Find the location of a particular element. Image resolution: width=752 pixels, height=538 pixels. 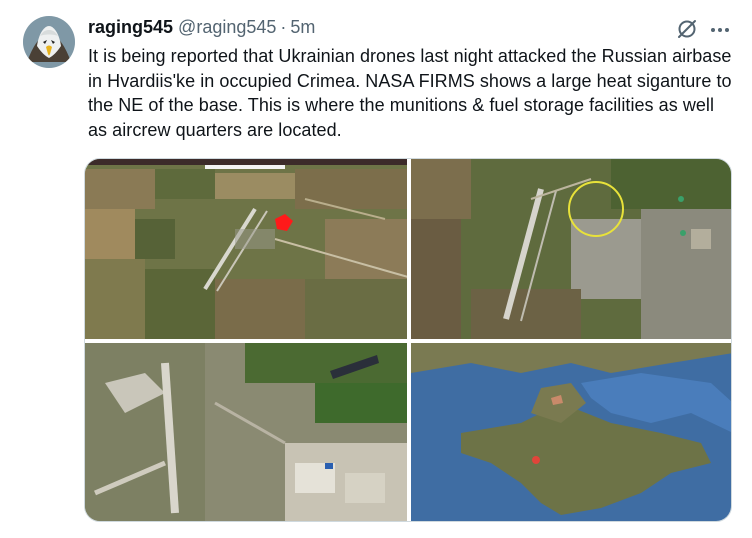

author-handle: @raging545 is located at coordinates (227, 27).